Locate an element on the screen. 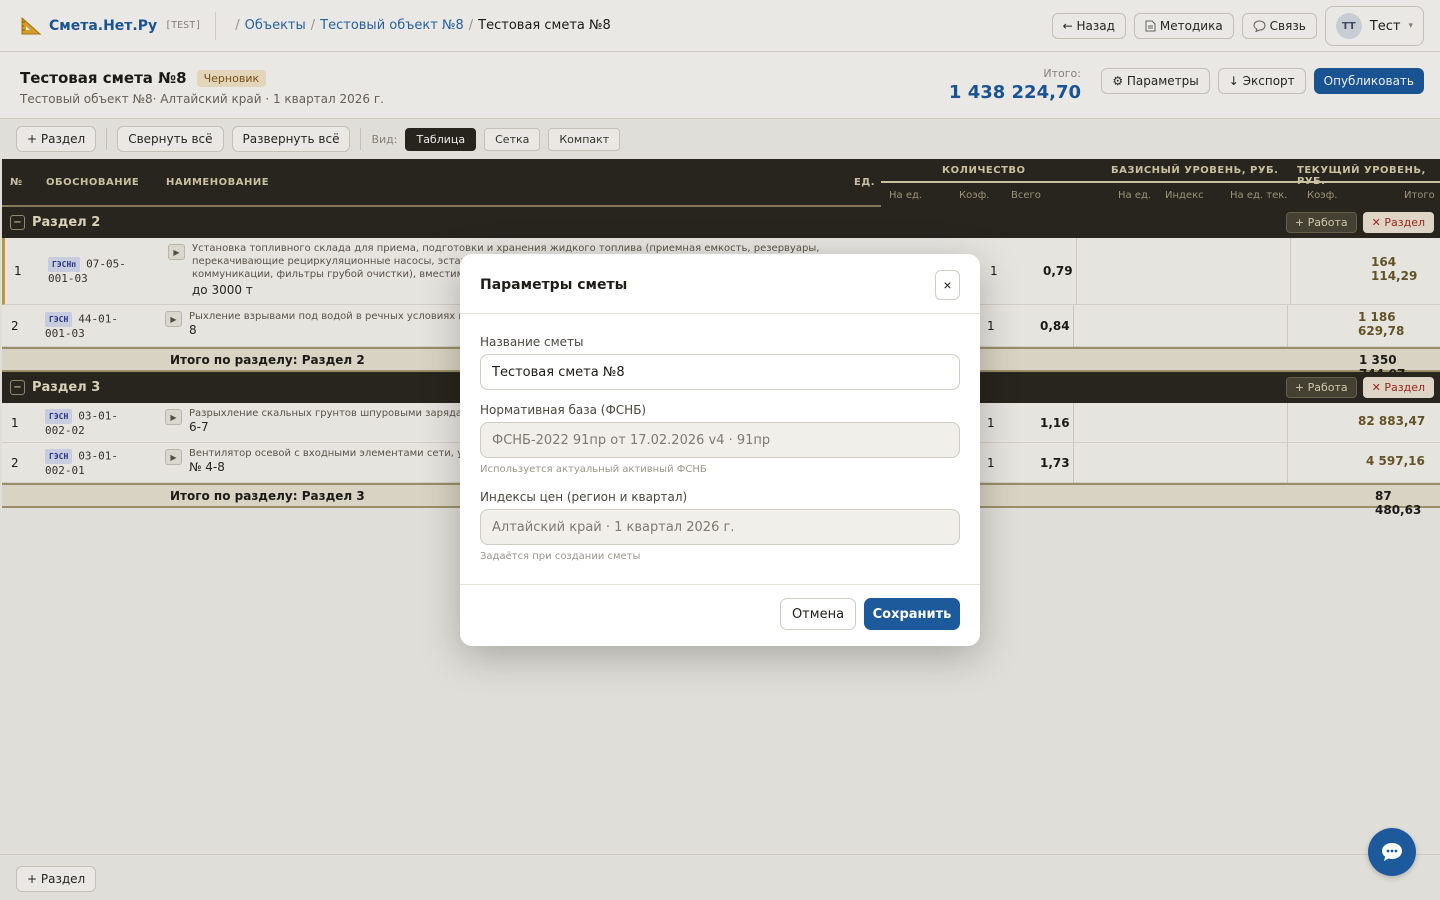 The height and width of the screenshot is (900, 1440). modal-title: Параметры сметы is located at coordinates (554, 285).